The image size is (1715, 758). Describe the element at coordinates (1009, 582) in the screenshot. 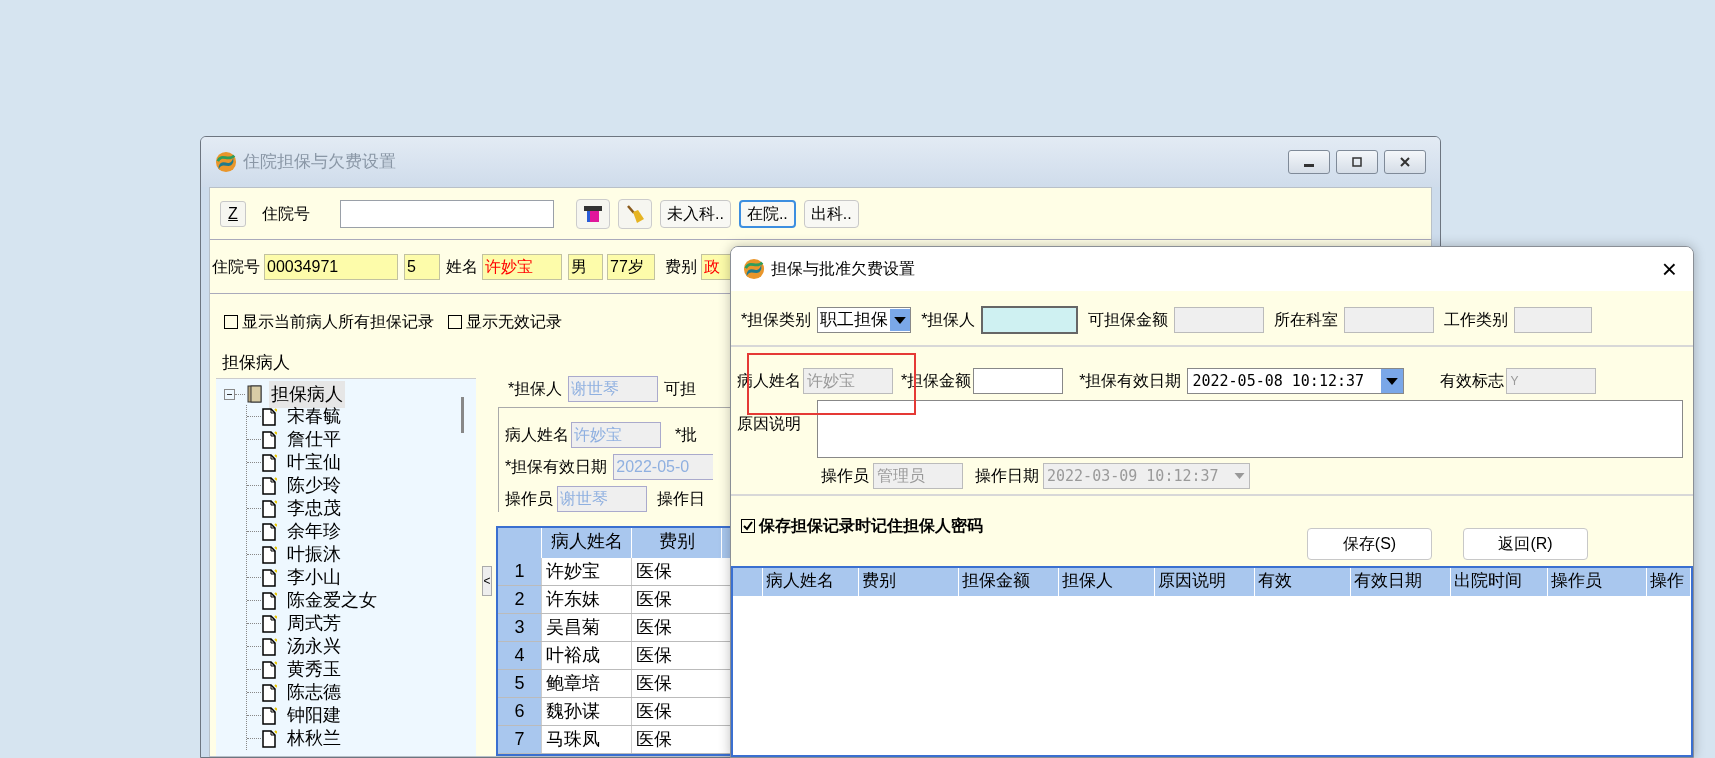

I see `column-header: 担保金额` at that location.